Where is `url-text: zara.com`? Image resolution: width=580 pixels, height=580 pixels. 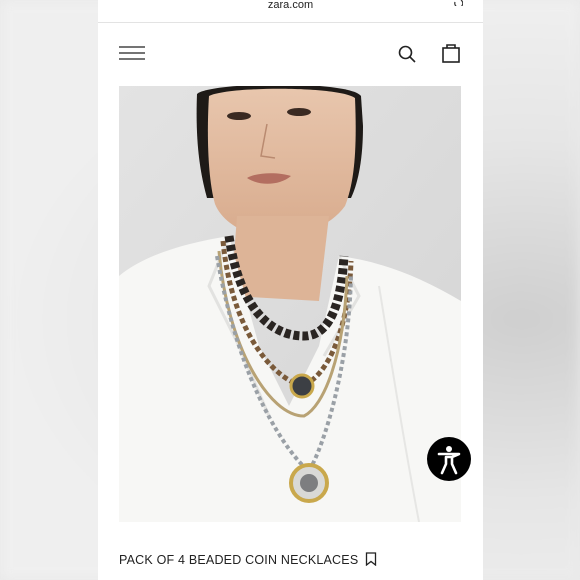 url-text: zara.com is located at coordinates (290, 5).